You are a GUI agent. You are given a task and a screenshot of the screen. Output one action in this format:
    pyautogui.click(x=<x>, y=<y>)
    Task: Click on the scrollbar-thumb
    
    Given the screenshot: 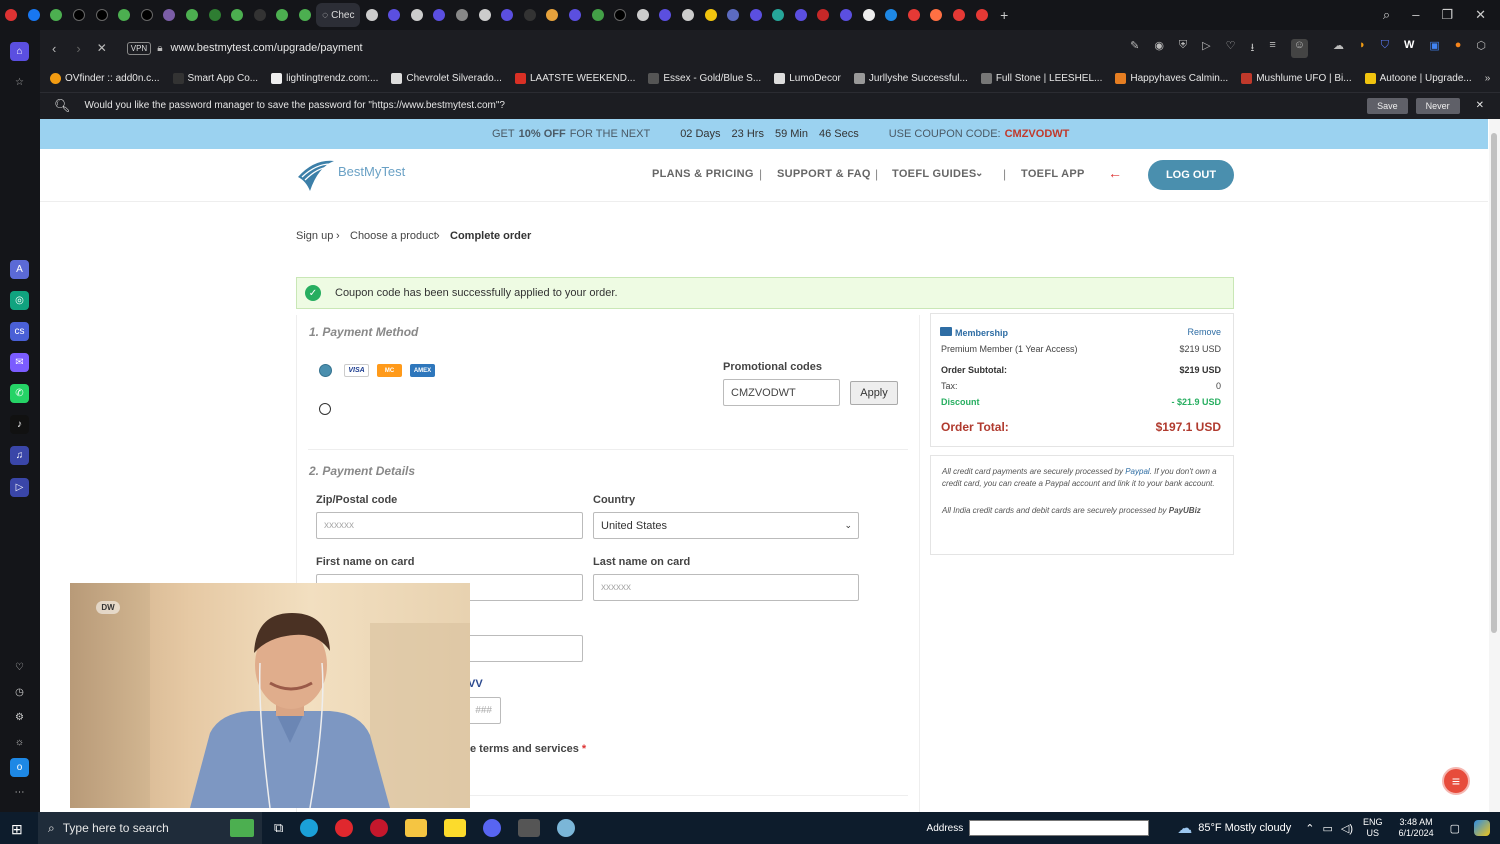 What is the action you would take?
    pyautogui.click(x=1494, y=383)
    